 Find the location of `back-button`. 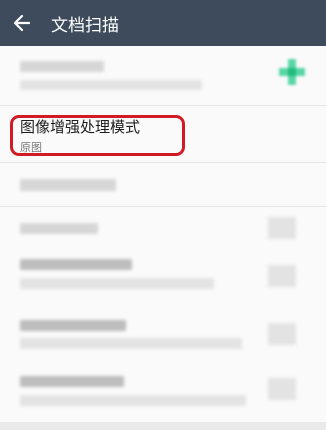

back-button is located at coordinates (22, 23).